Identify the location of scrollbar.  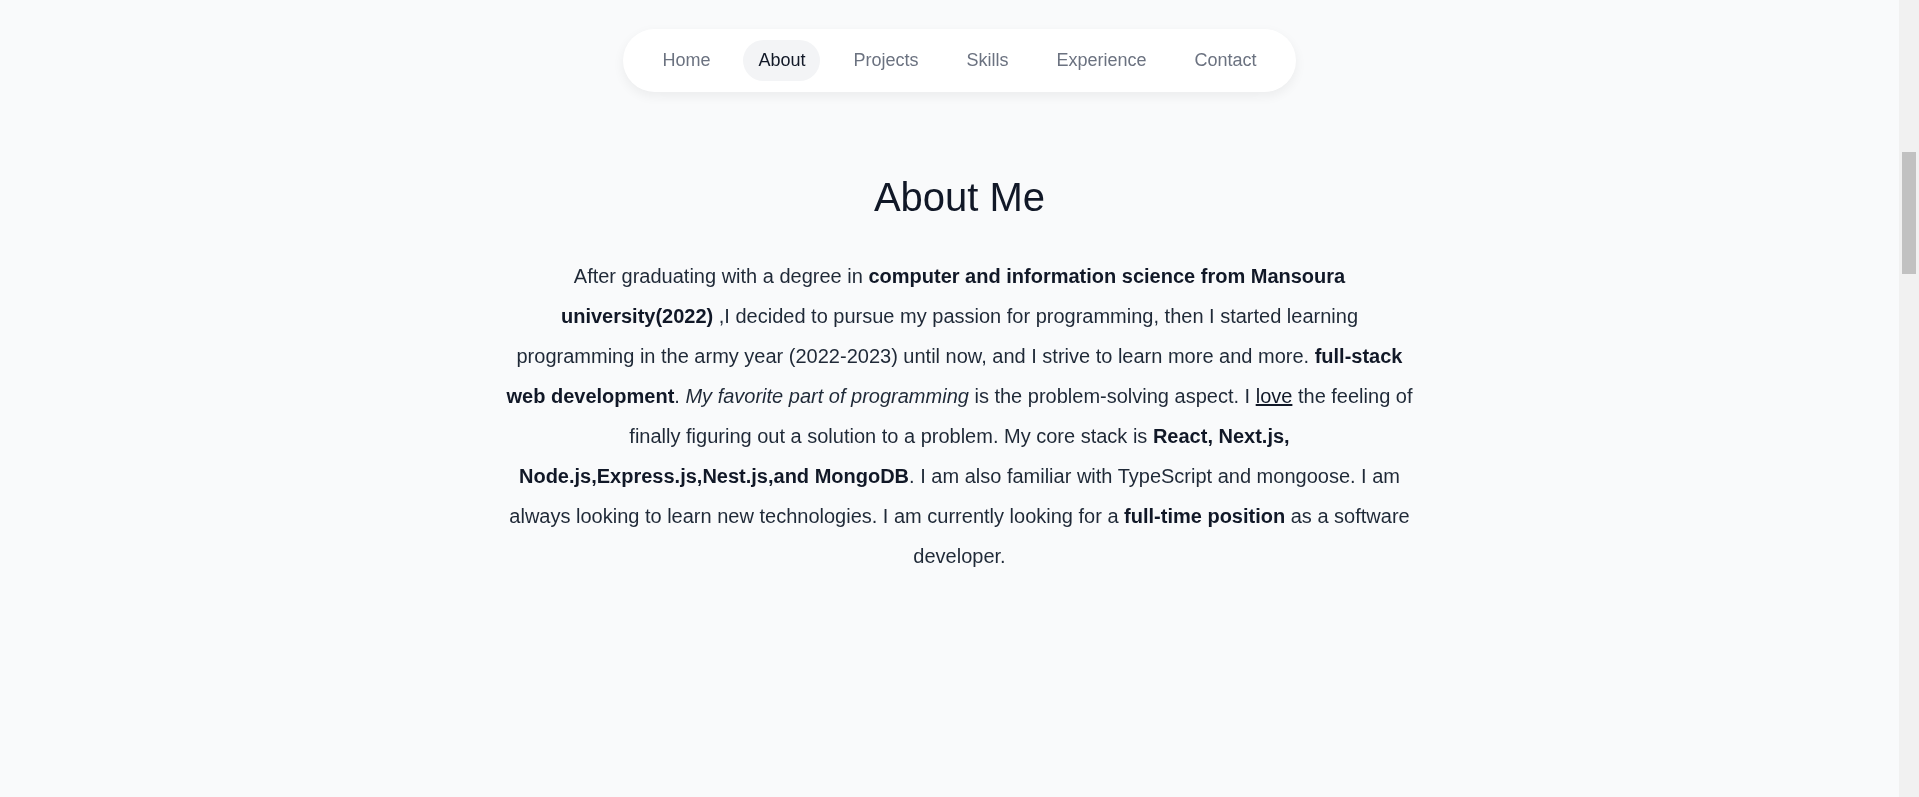
(1909, 398).